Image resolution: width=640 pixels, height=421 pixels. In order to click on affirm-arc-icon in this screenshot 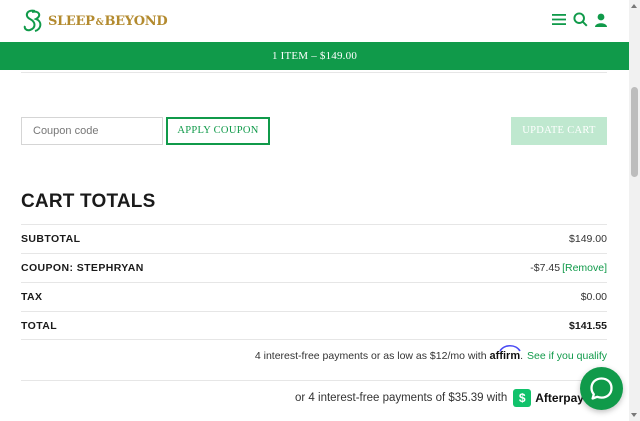, I will do `click(509, 348)`.